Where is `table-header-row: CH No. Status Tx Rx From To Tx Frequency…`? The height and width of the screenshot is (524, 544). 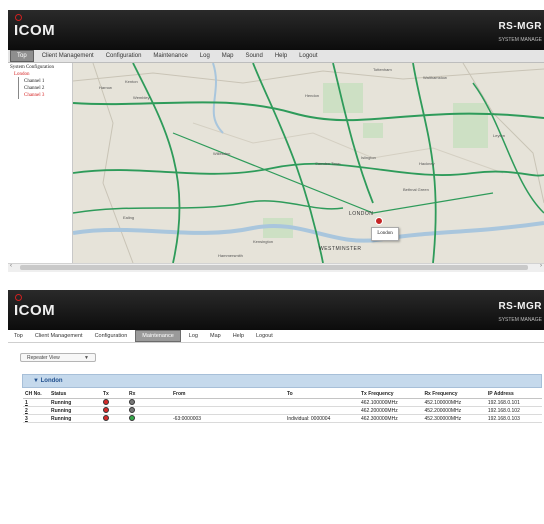
table-header-row: CH No. Status Tx Rx From To Tx Frequency… is located at coordinates (282, 394).